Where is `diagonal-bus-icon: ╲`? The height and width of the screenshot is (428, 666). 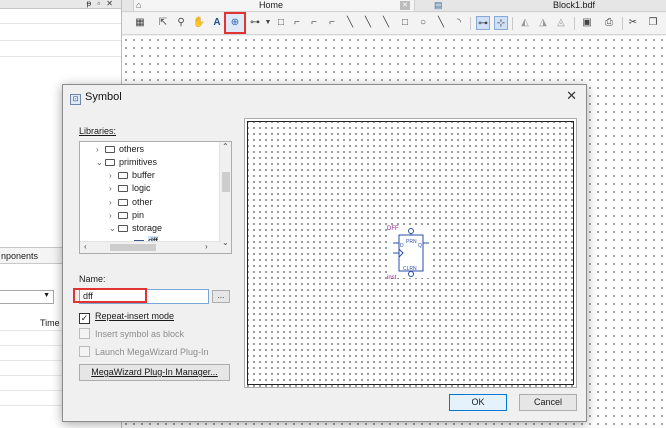
diagonal-bus-icon: ╲ is located at coordinates (386, 23).